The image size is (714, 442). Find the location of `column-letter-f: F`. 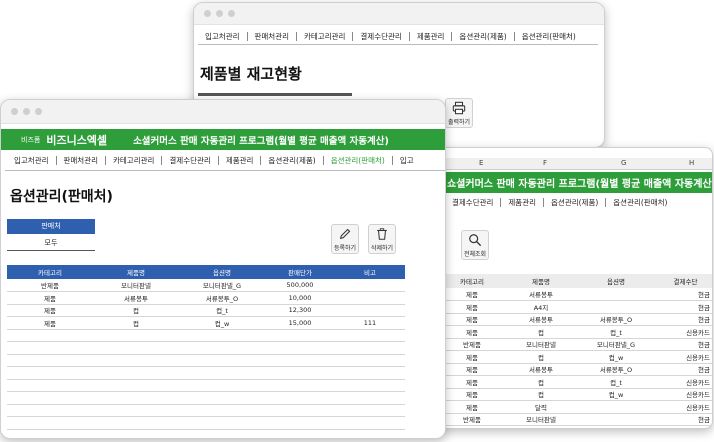

column-letter-f: F is located at coordinates (545, 163).